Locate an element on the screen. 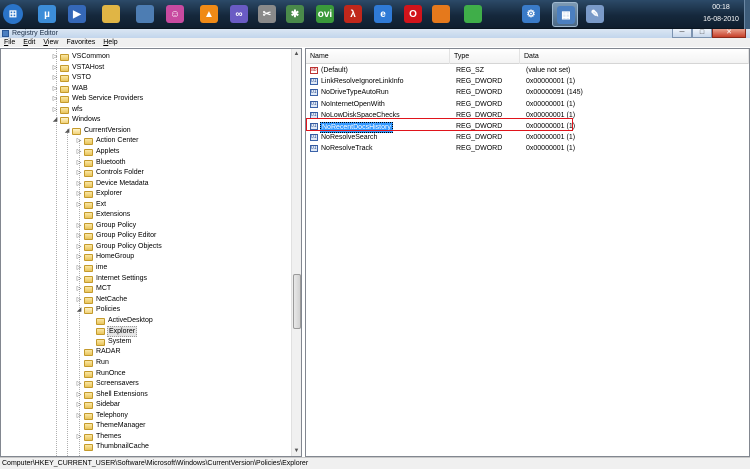 The width and height of the screenshot is (750, 469). menu-view: View is located at coordinates (50, 42).